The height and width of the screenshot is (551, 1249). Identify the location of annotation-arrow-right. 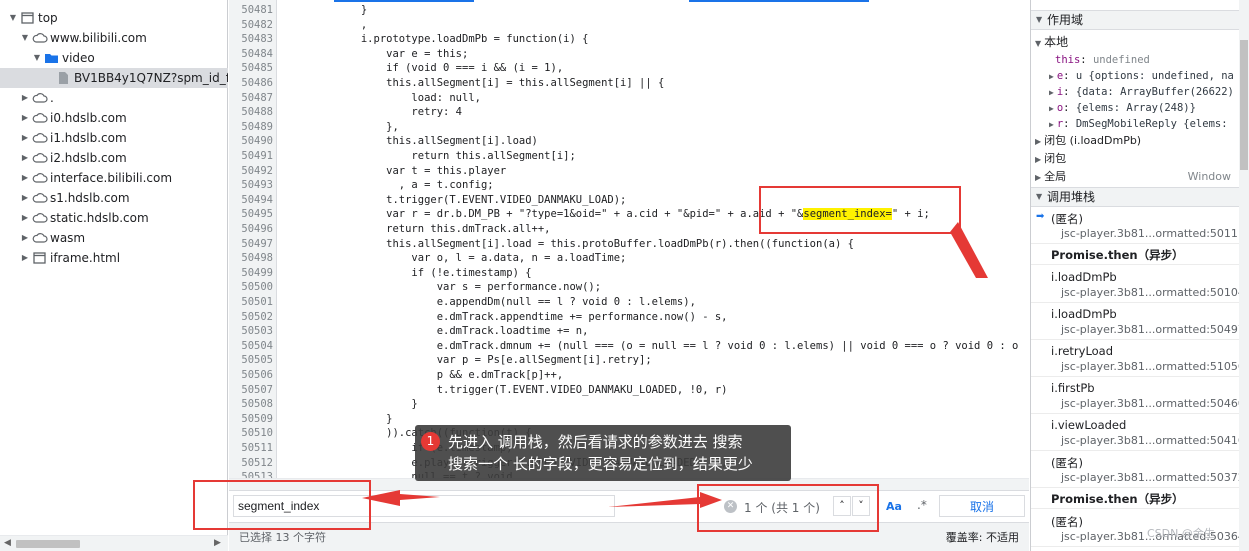
(665, 500).